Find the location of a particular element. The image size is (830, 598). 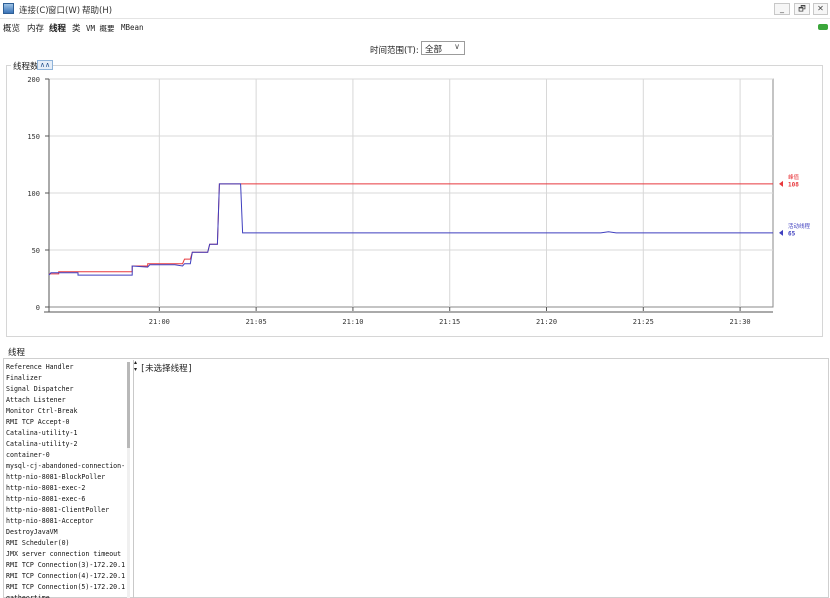

thread-item: http-nio-8081-exec-2 is located at coordinates (66, 488).